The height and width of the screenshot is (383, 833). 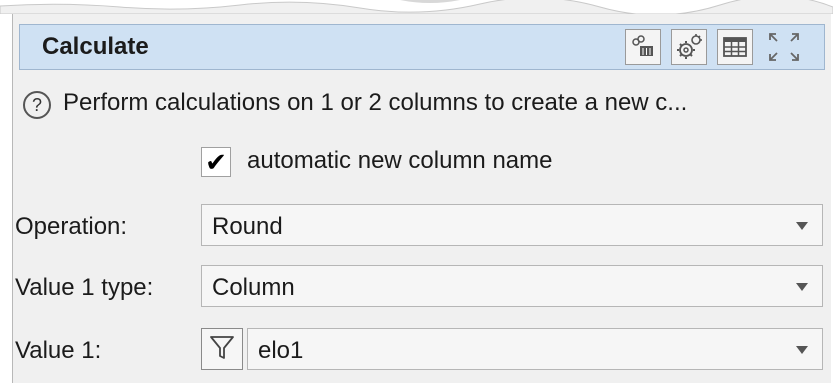 What do you see at coordinates (37, 105) in the screenshot?
I see `help-icon: ?` at bounding box center [37, 105].